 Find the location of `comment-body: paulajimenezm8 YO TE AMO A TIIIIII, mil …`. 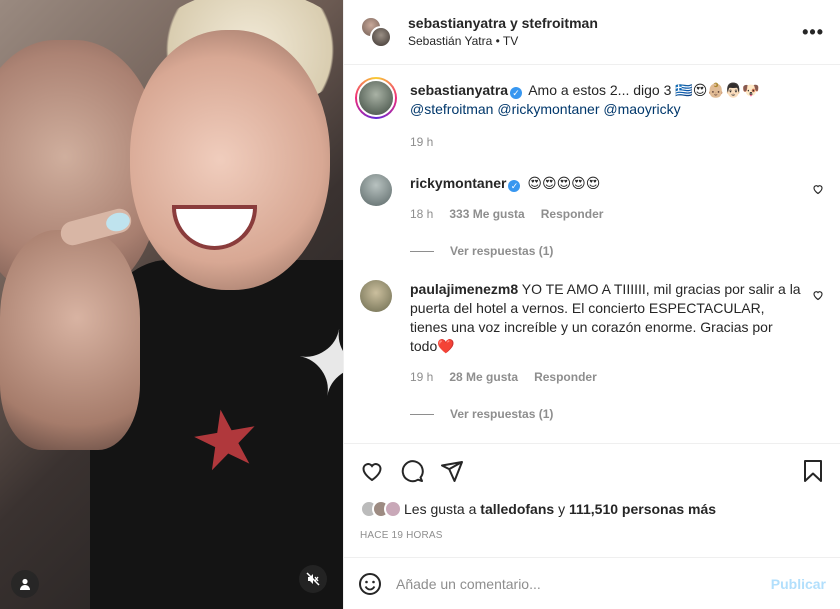

comment-body: paulajimenezm8 YO TE AMO A TIIIIII, mil … is located at coordinates (617, 333).